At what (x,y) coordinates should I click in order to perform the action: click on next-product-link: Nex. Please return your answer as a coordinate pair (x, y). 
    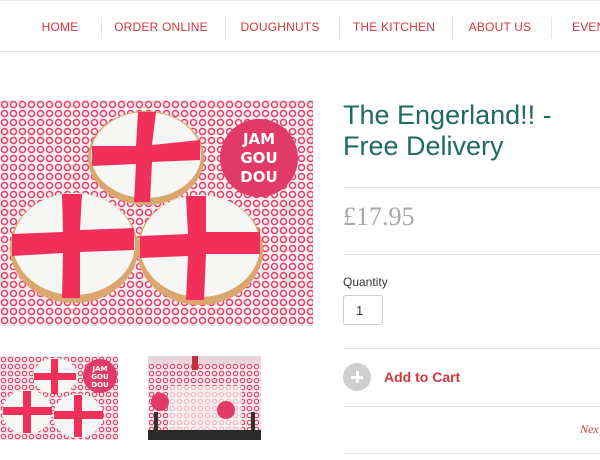
    Looking at the image, I should click on (589, 429).